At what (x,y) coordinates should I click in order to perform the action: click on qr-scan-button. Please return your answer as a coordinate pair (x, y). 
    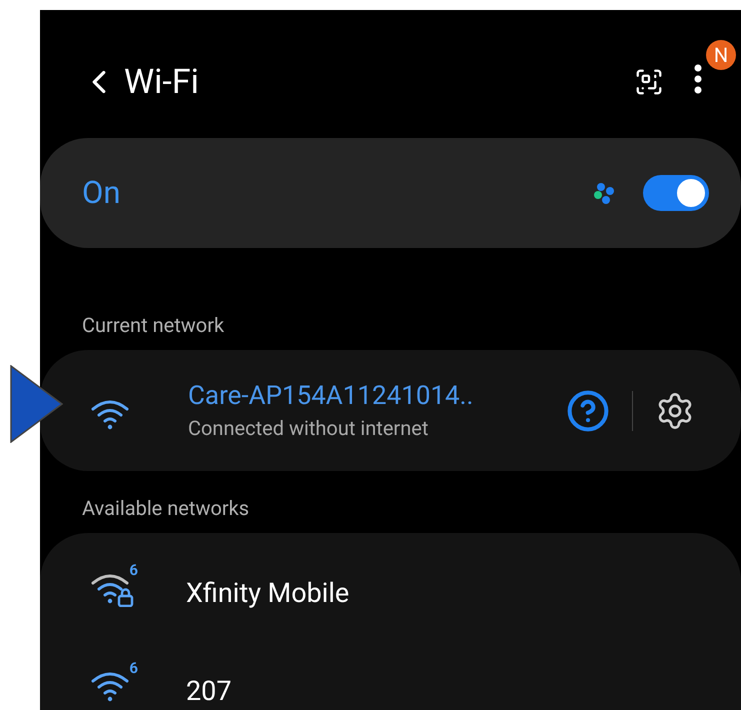
    Looking at the image, I should click on (649, 82).